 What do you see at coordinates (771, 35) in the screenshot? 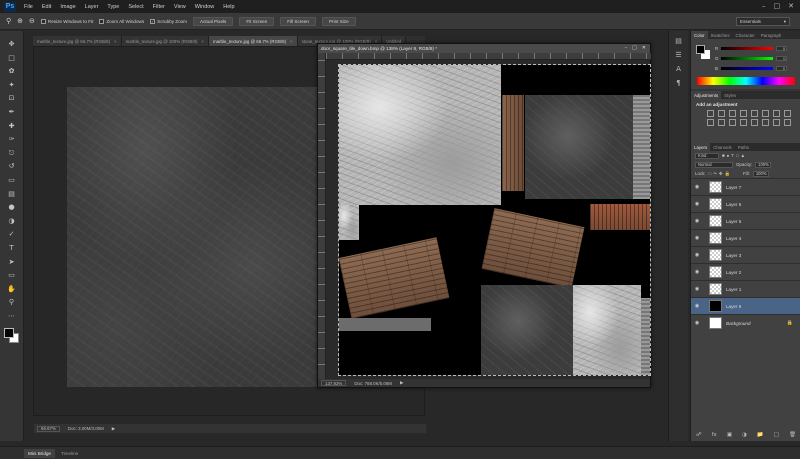
I see `tab-paragraph: Paragraph` at bounding box center [771, 35].